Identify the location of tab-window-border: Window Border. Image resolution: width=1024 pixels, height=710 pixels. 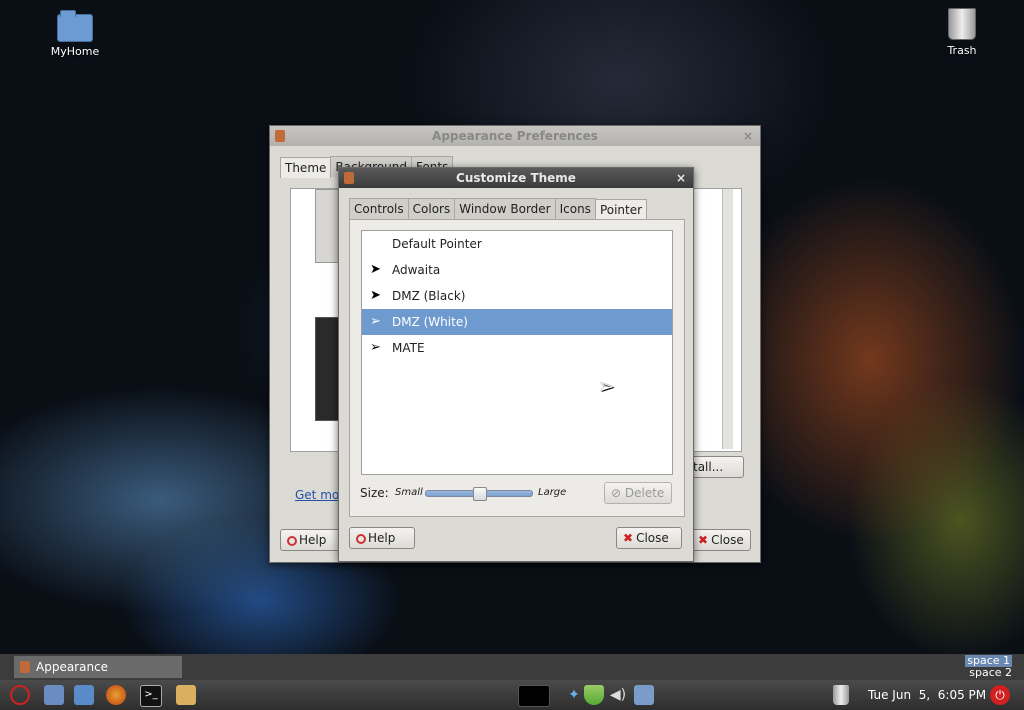
(505, 208).